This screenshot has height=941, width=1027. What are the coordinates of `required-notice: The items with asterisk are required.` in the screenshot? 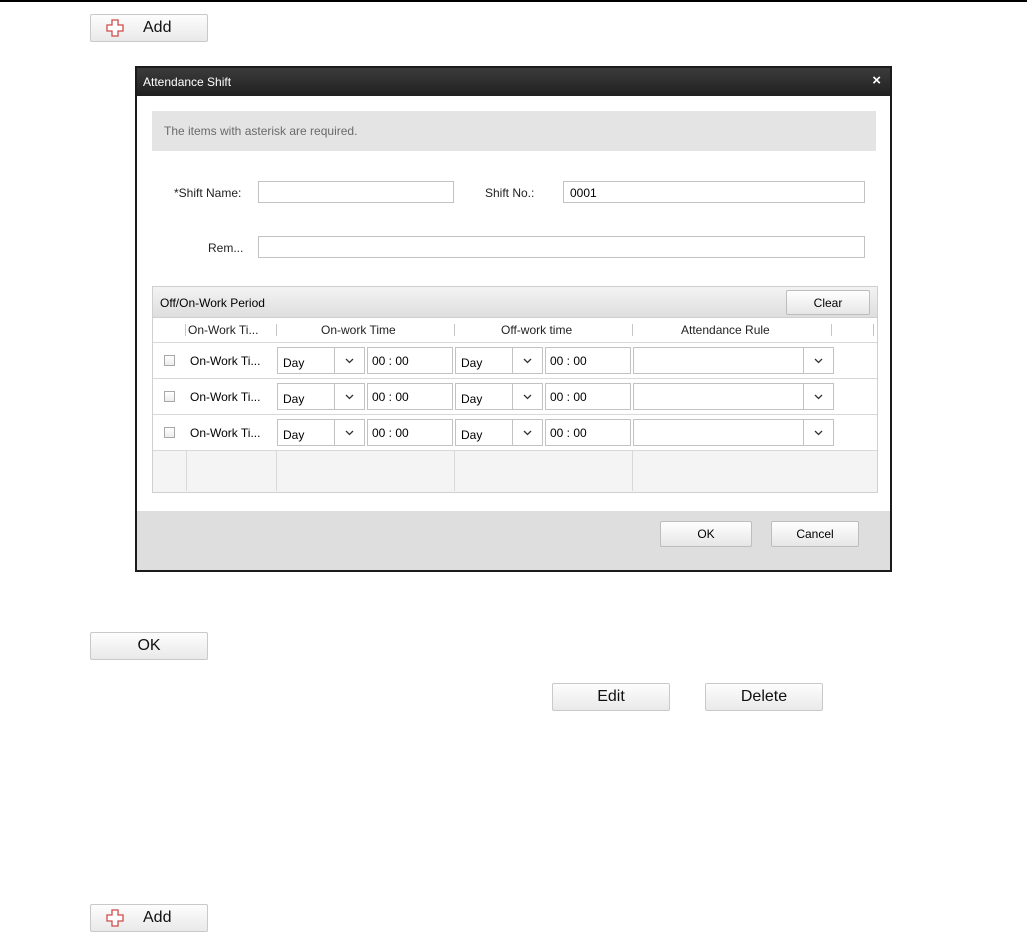 It's located at (514, 131).